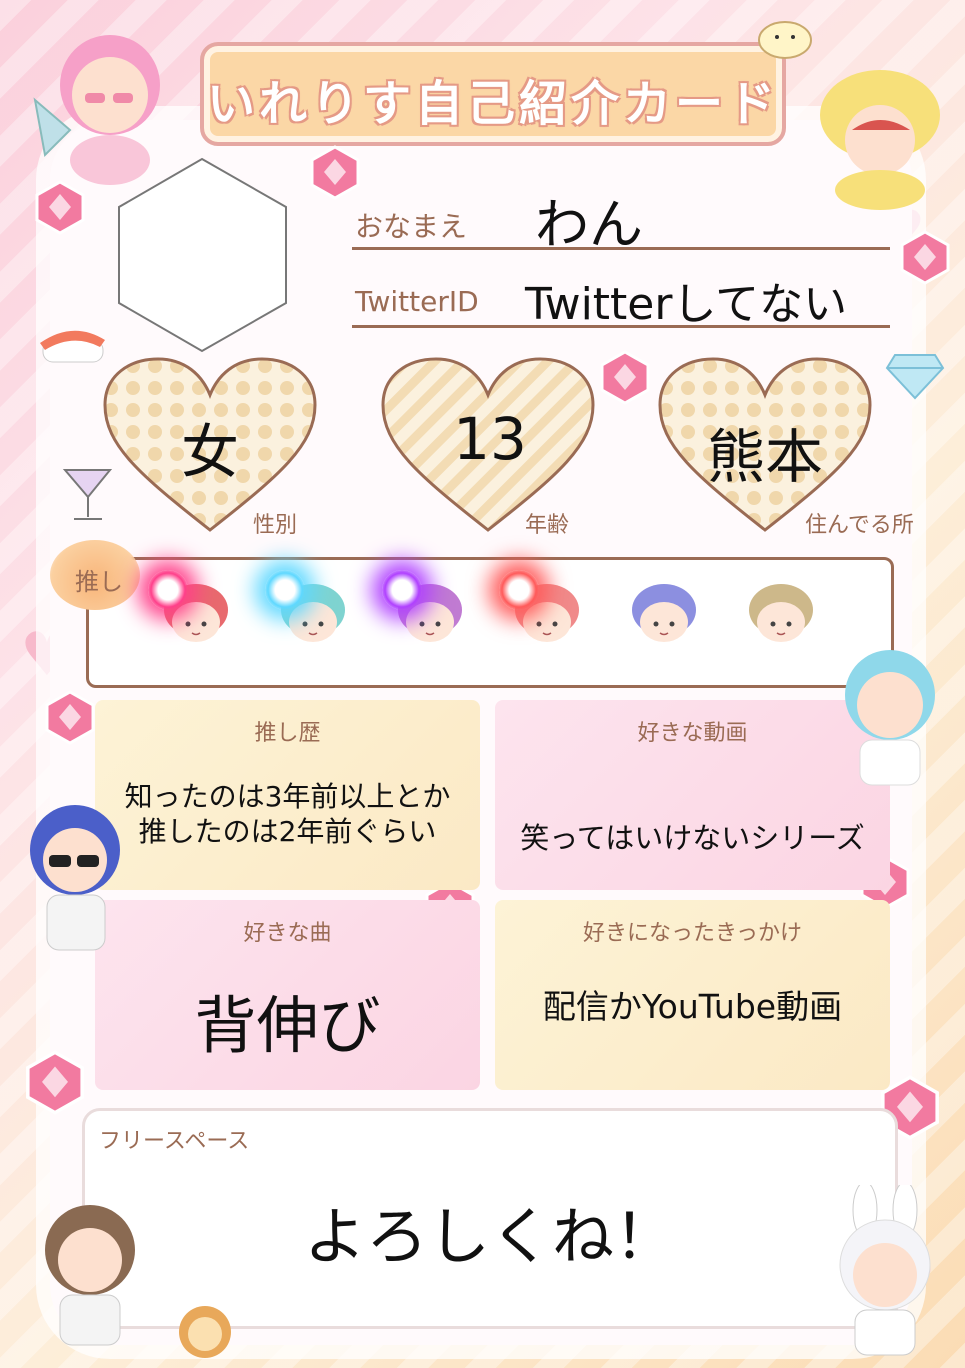  Describe the element at coordinates (890, 718) in the screenshot. I see `character-blue-hair-icon` at that location.